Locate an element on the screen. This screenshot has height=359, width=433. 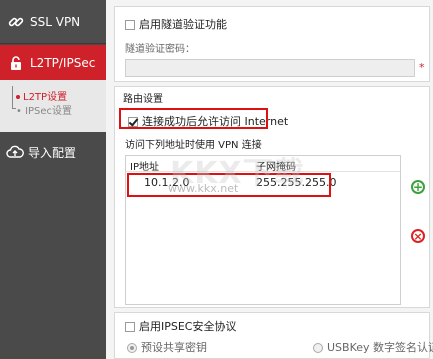
link-icon is located at coordinates (16, 22).